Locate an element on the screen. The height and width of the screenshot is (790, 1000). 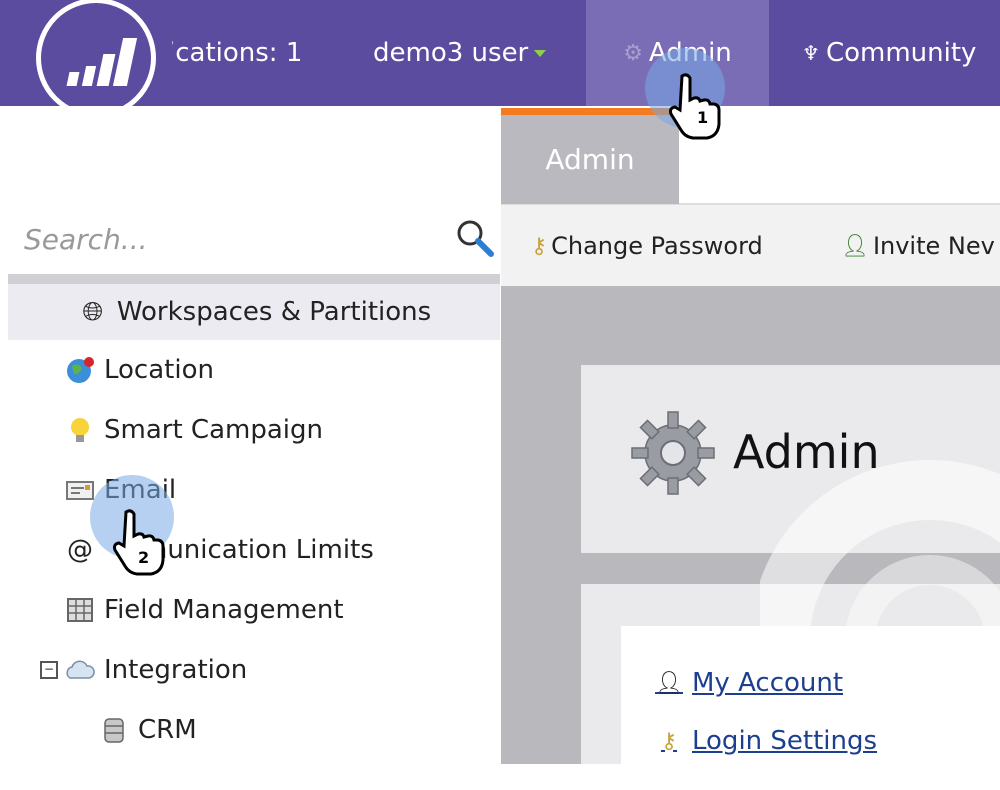
user-icon: 👤︎ is located at coordinates (669, 683).